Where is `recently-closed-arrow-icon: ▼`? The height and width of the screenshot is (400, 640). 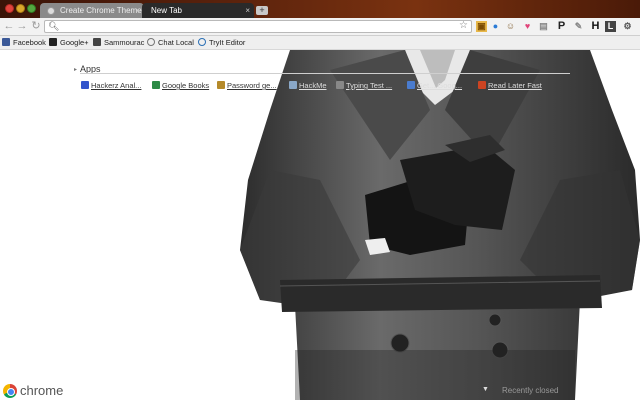 recently-closed-arrow-icon: ▼ is located at coordinates (485, 389).